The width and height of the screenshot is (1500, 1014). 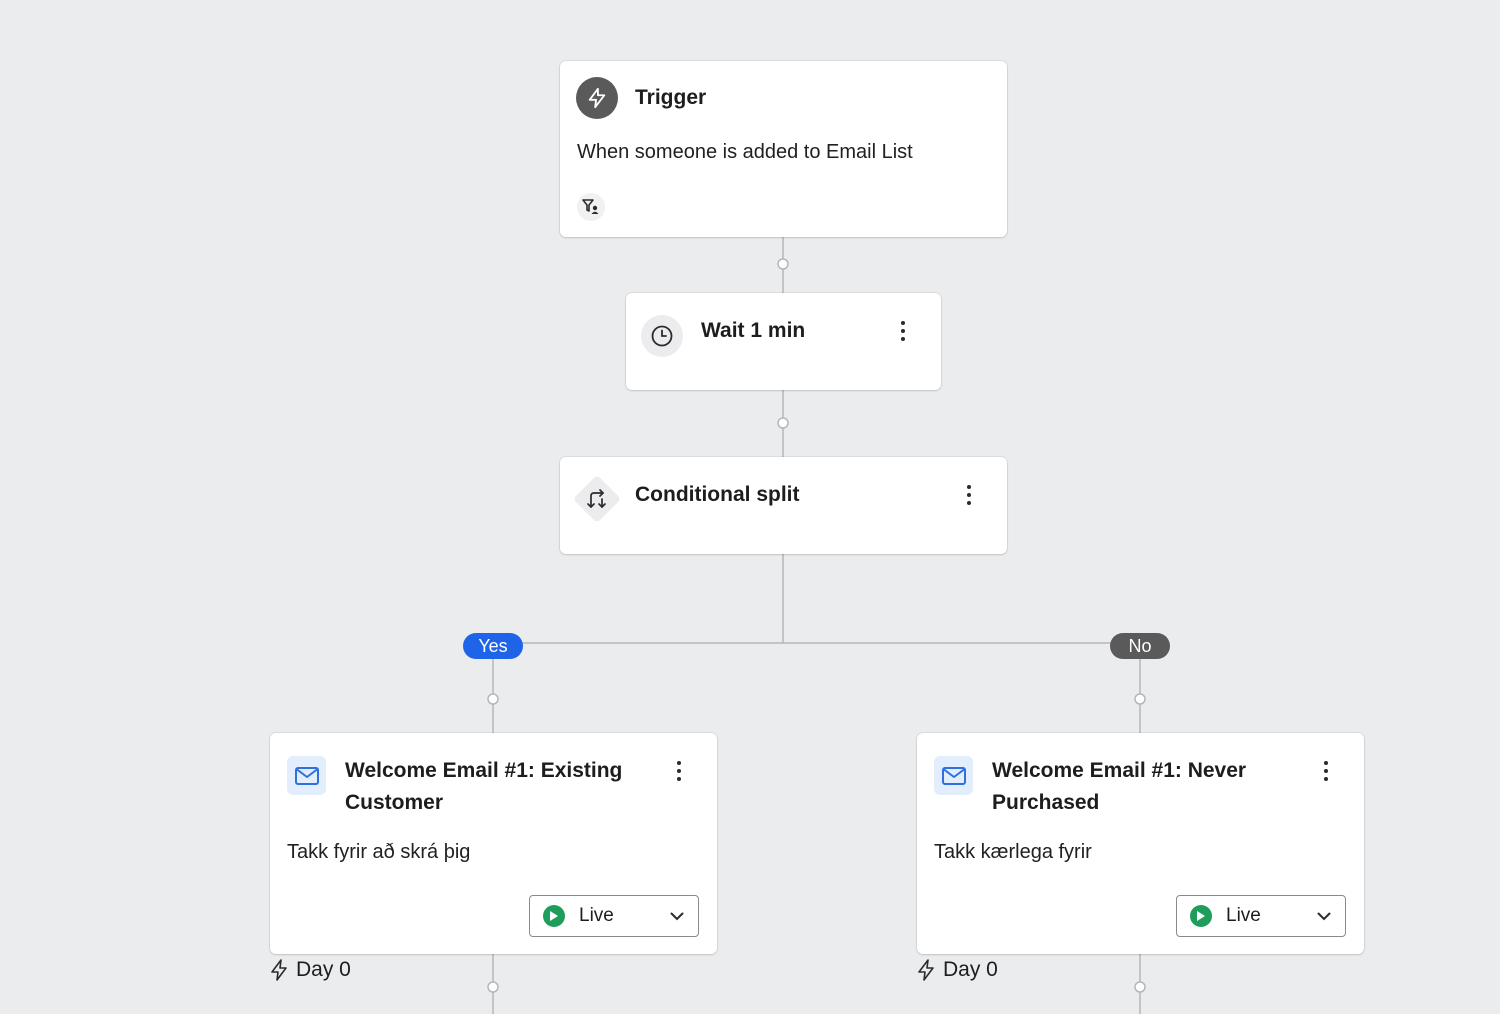 I want to click on conditional-split-card: Conditional split, so click(x=783, y=505).